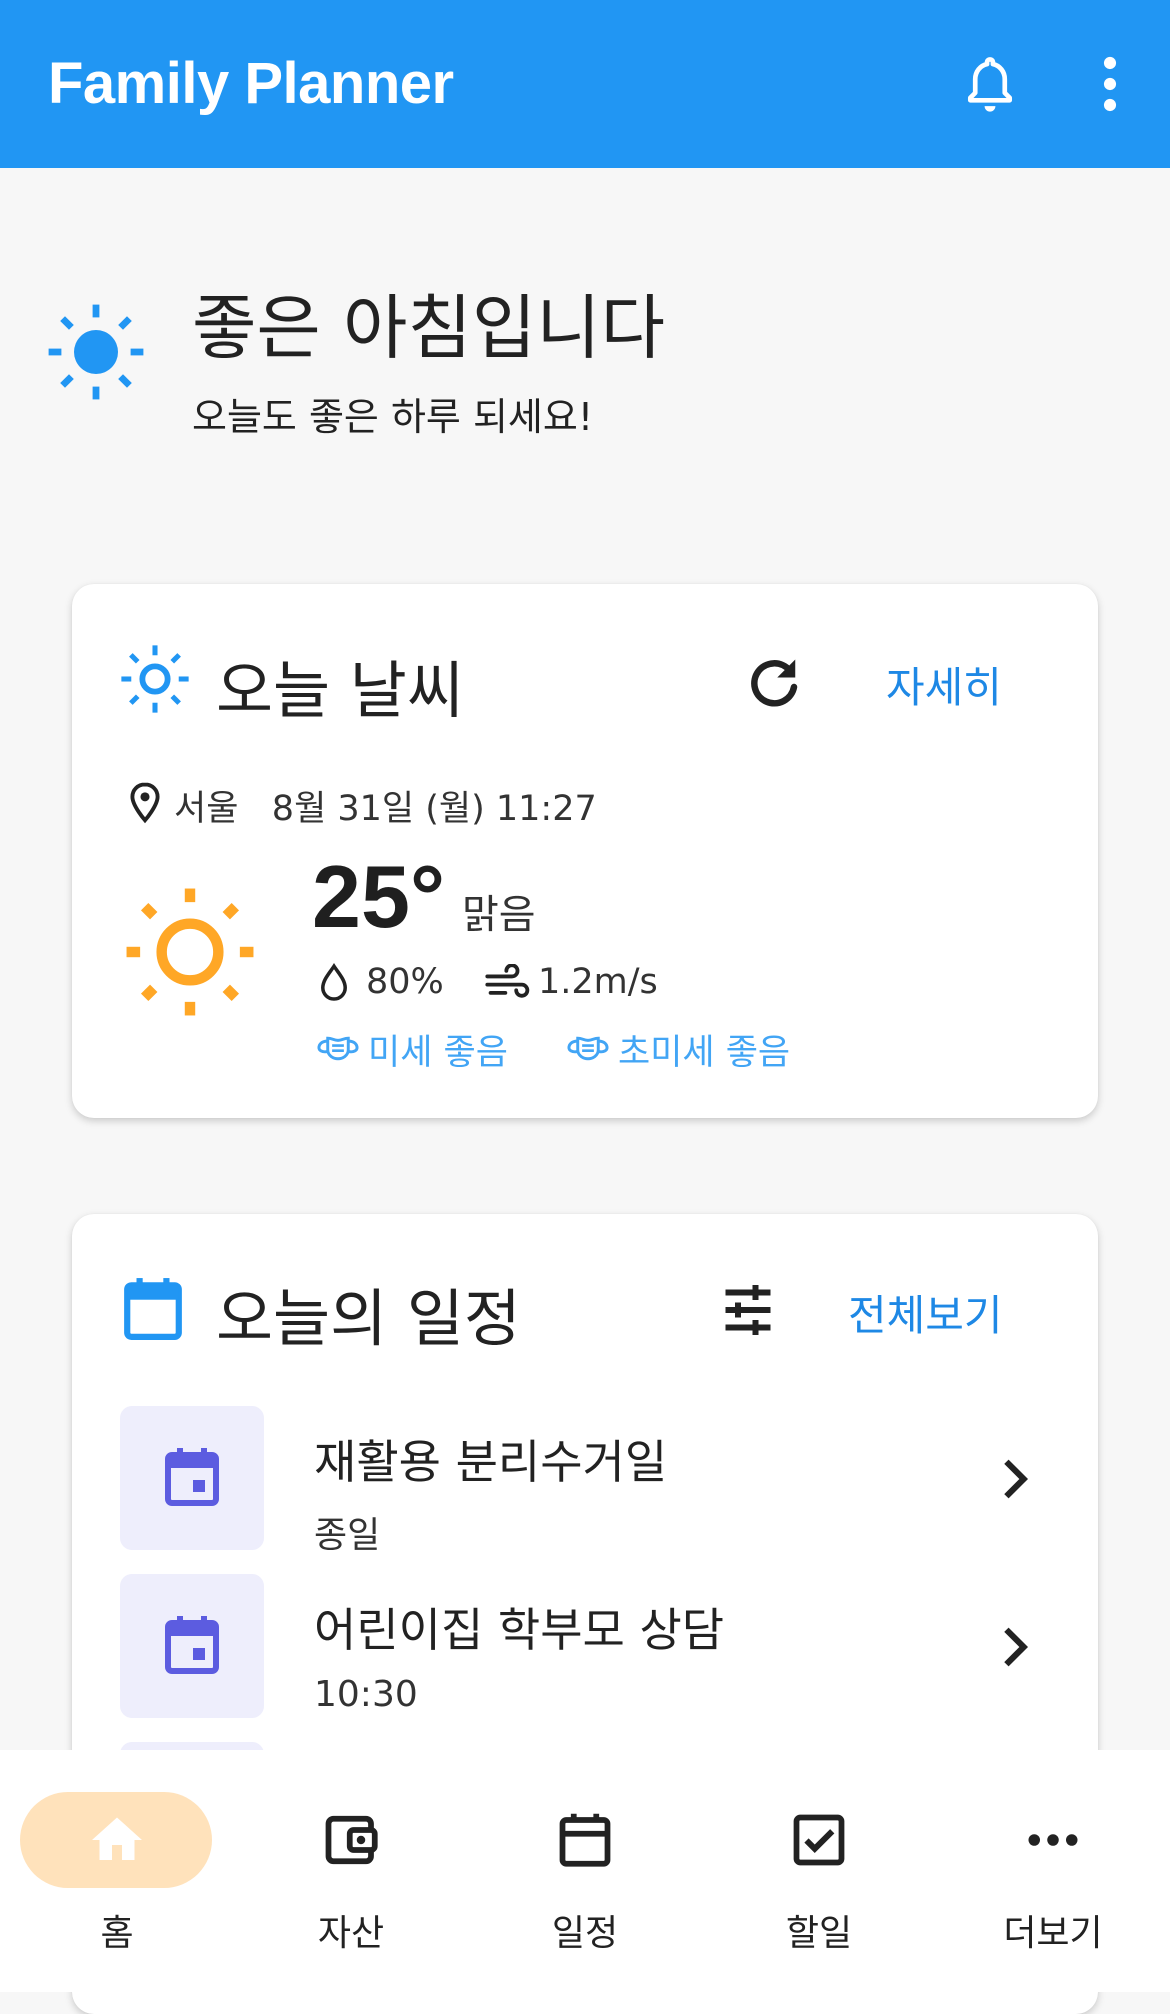 This screenshot has width=1170, height=2014. What do you see at coordinates (351, 1840) in the screenshot?
I see `wallet-icon` at bounding box center [351, 1840].